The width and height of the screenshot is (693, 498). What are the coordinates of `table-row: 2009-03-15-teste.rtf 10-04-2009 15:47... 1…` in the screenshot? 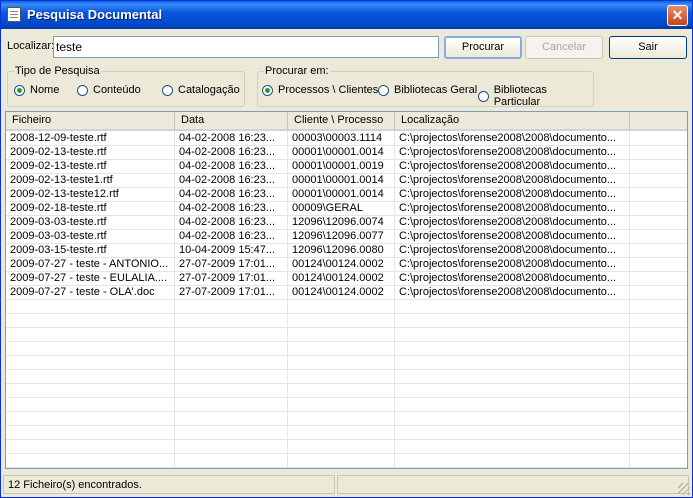 It's located at (346, 250).